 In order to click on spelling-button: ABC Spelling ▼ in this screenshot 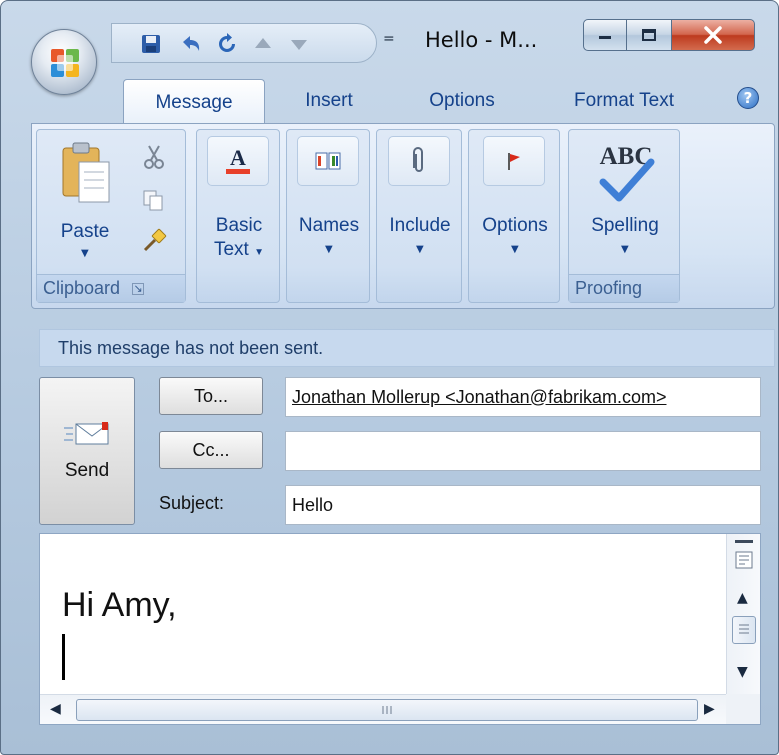, I will do `click(625, 202)`.